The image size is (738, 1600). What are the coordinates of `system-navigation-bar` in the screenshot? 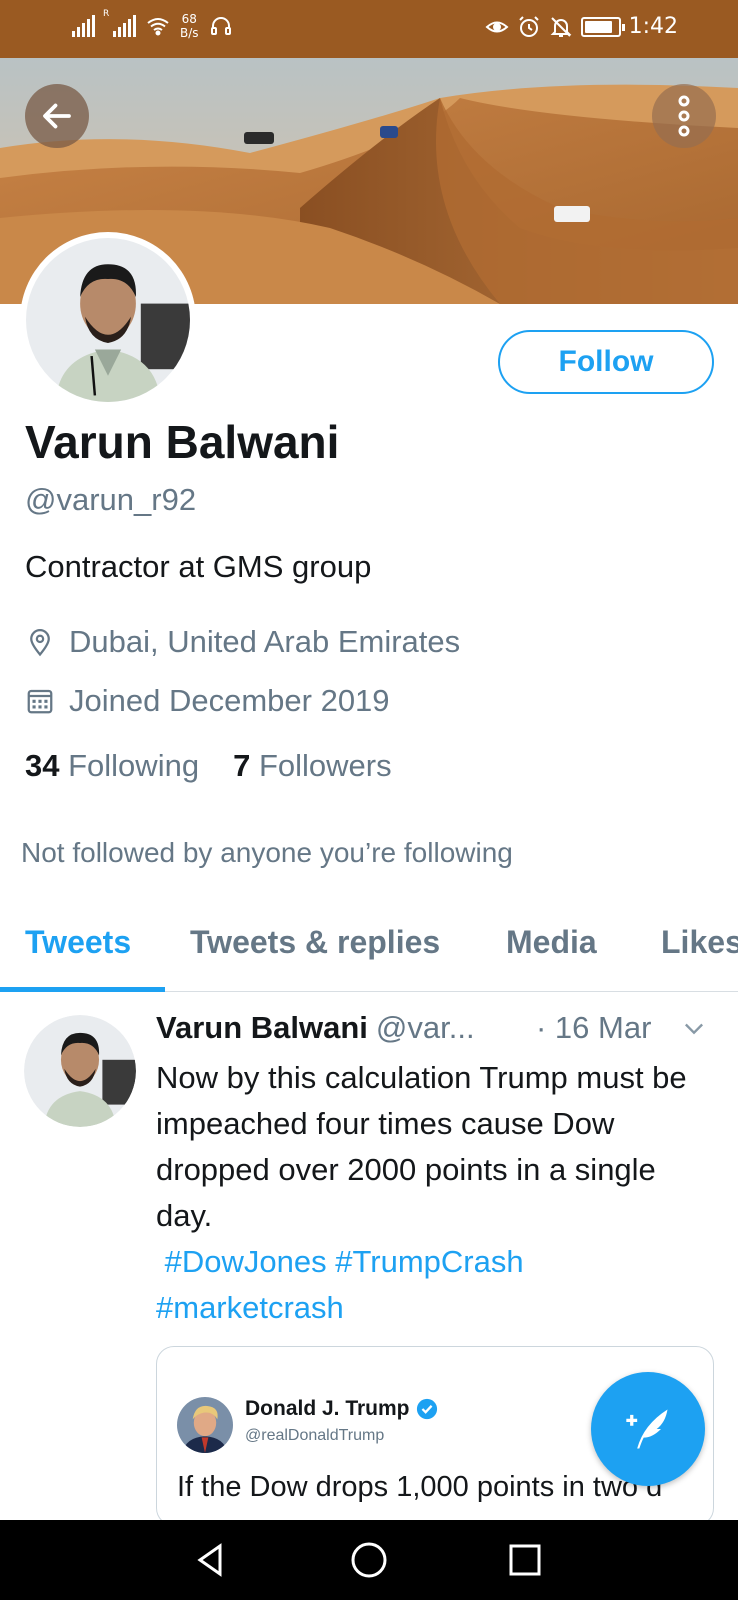 It's located at (369, 1560).